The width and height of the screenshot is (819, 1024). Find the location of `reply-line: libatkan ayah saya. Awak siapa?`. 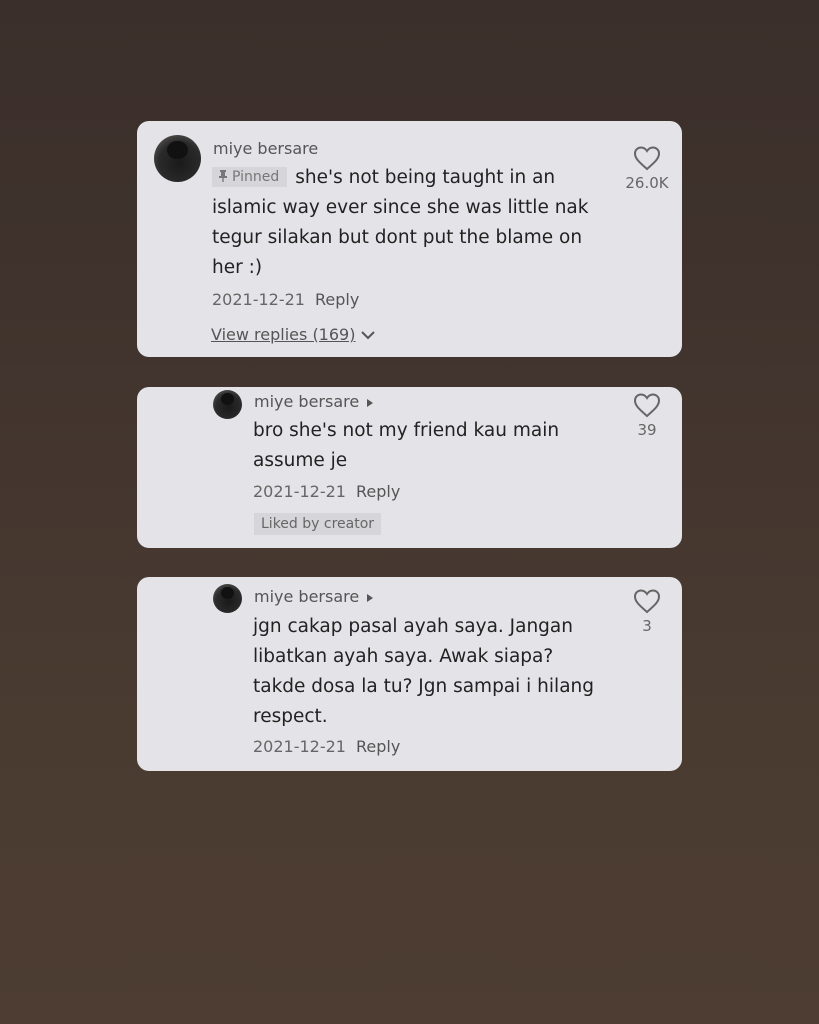

reply-line: libatkan ayah saya. Awak siapa? is located at coordinates (403, 656).